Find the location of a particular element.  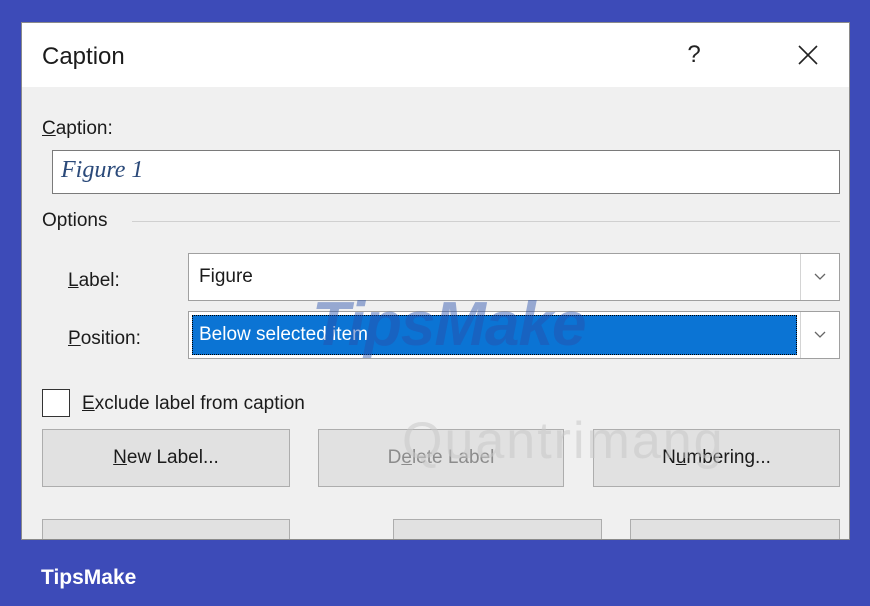

options-group-label: Options is located at coordinates (75, 220).